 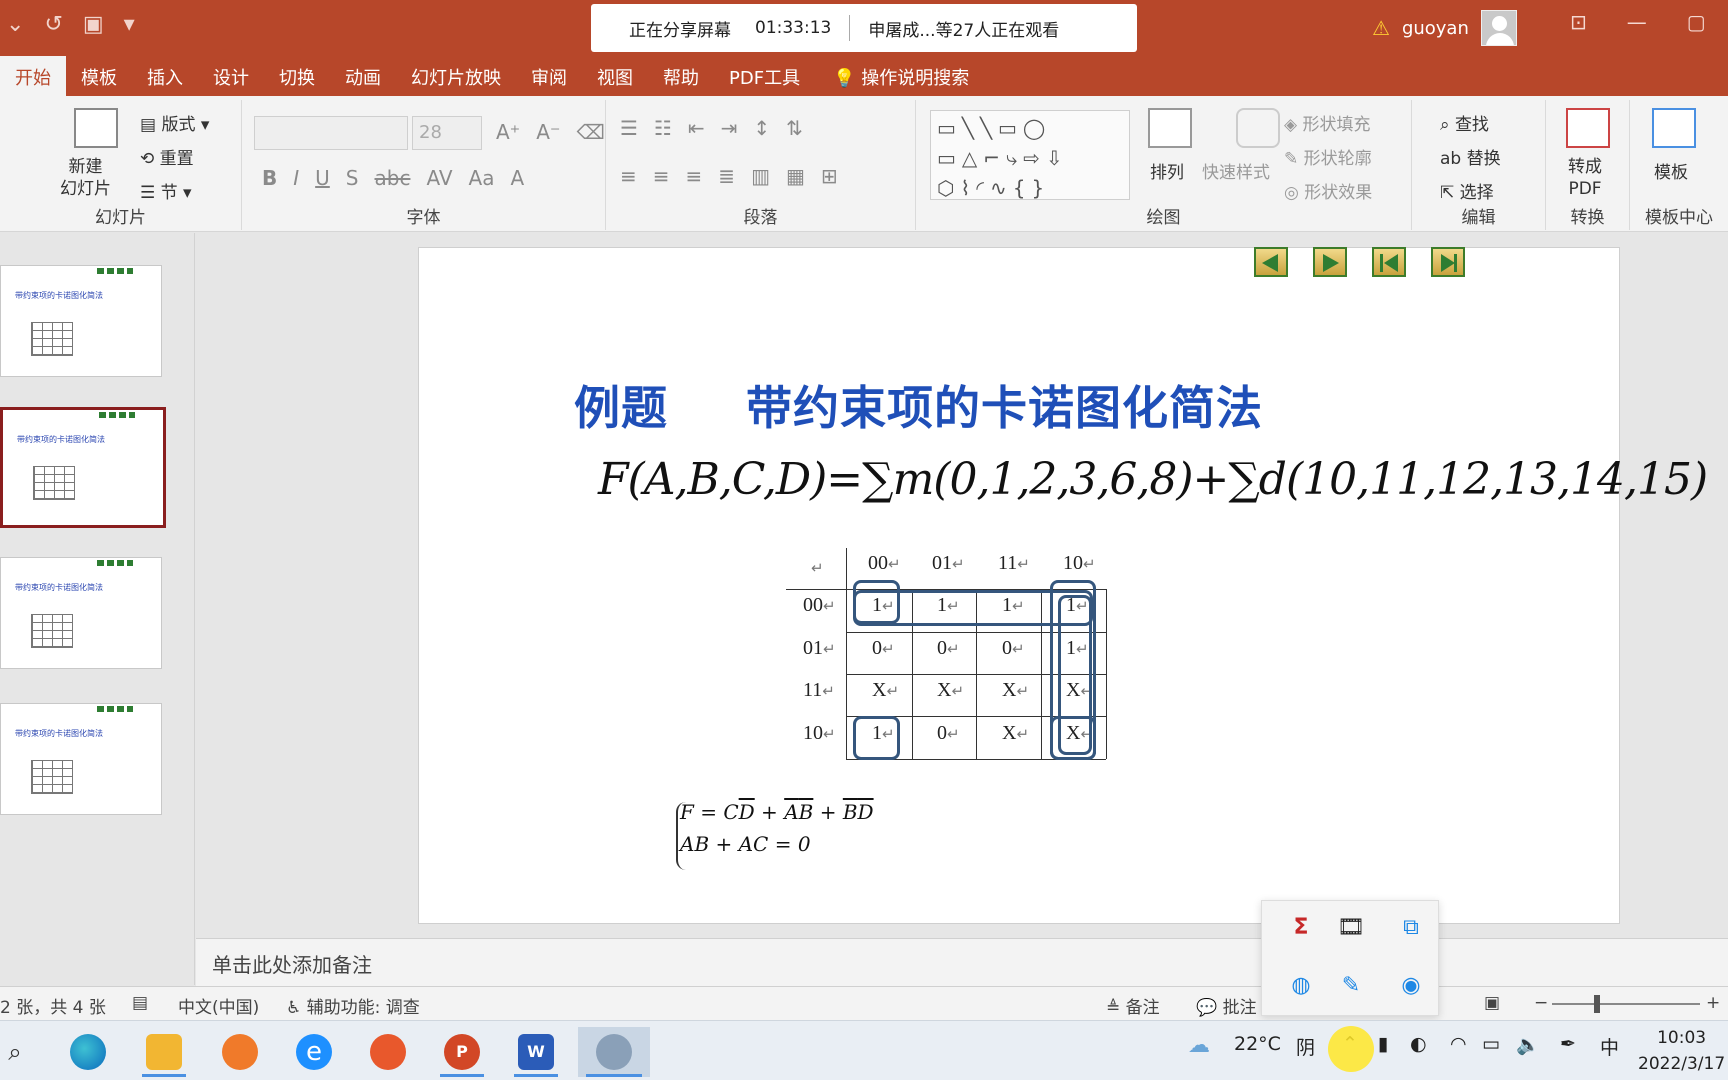 What do you see at coordinates (1258, 128) in the screenshot?
I see `quick-styles-icon` at bounding box center [1258, 128].